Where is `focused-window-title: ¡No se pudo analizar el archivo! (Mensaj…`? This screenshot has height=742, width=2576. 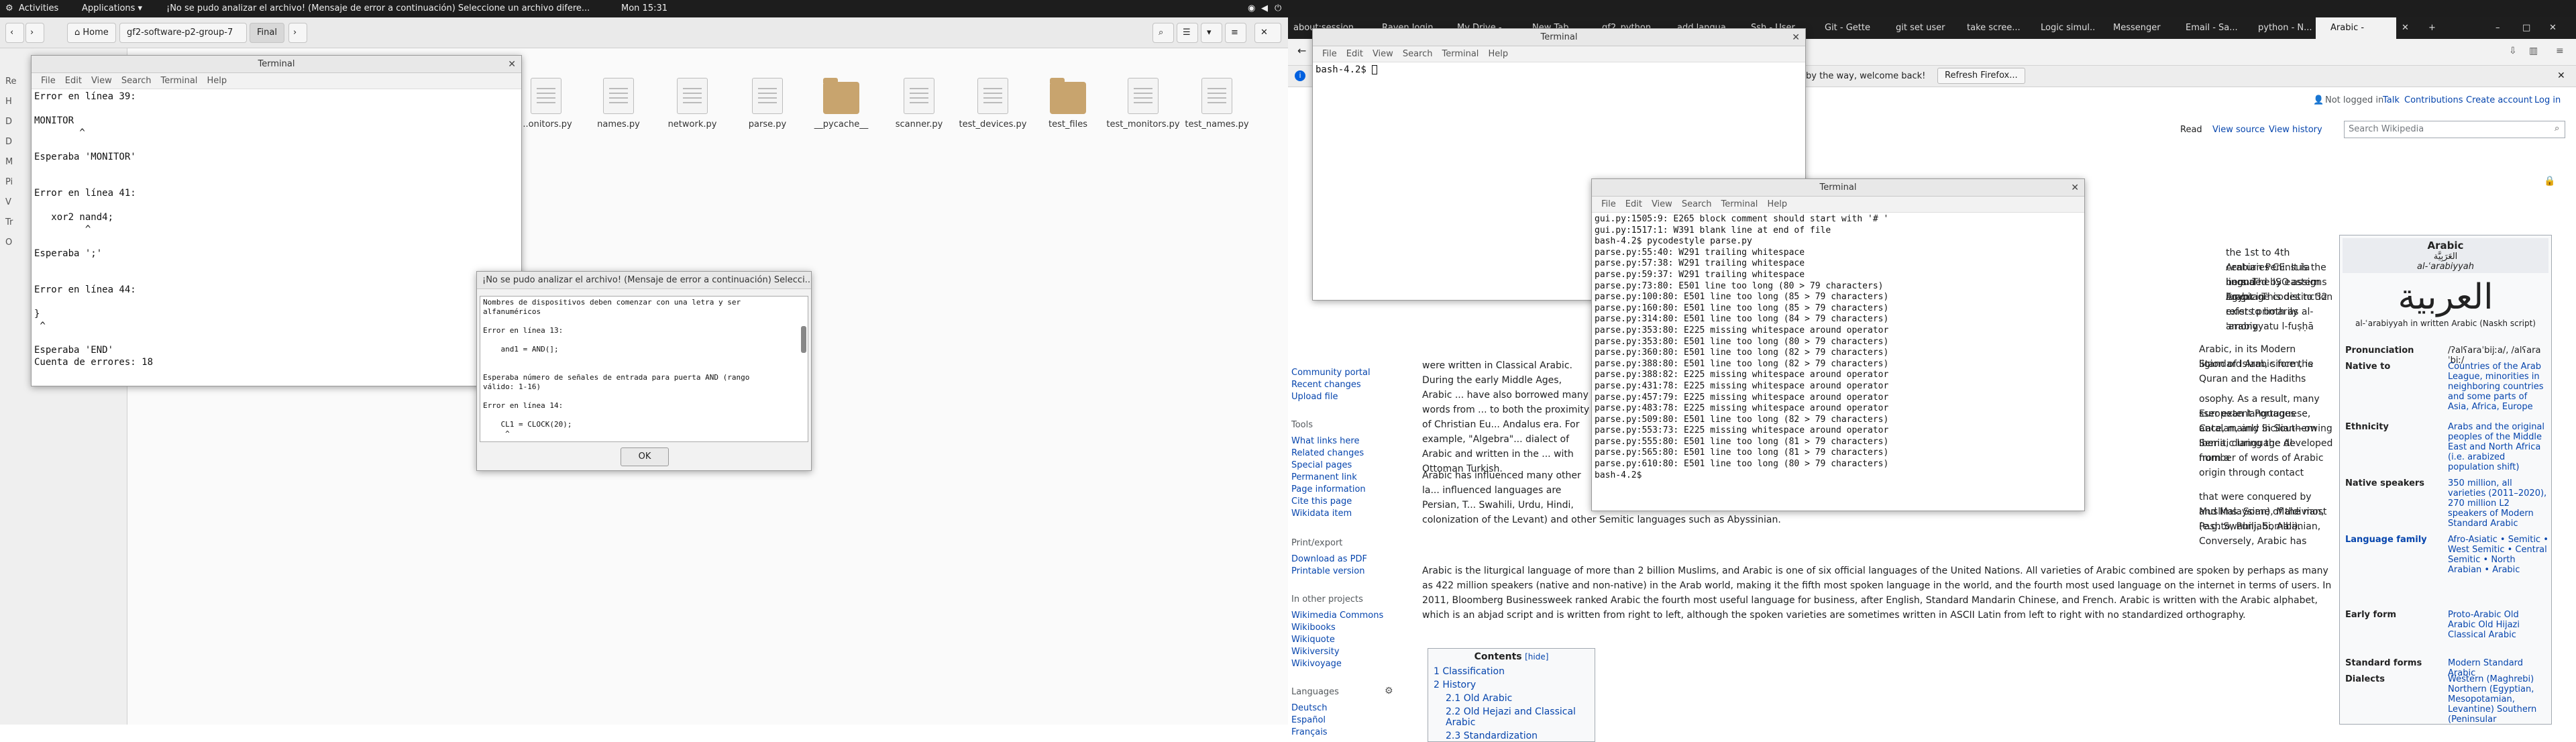
focused-window-title: ¡No se pudo analizar el archivo! (Mensaj… is located at coordinates (378, 8).